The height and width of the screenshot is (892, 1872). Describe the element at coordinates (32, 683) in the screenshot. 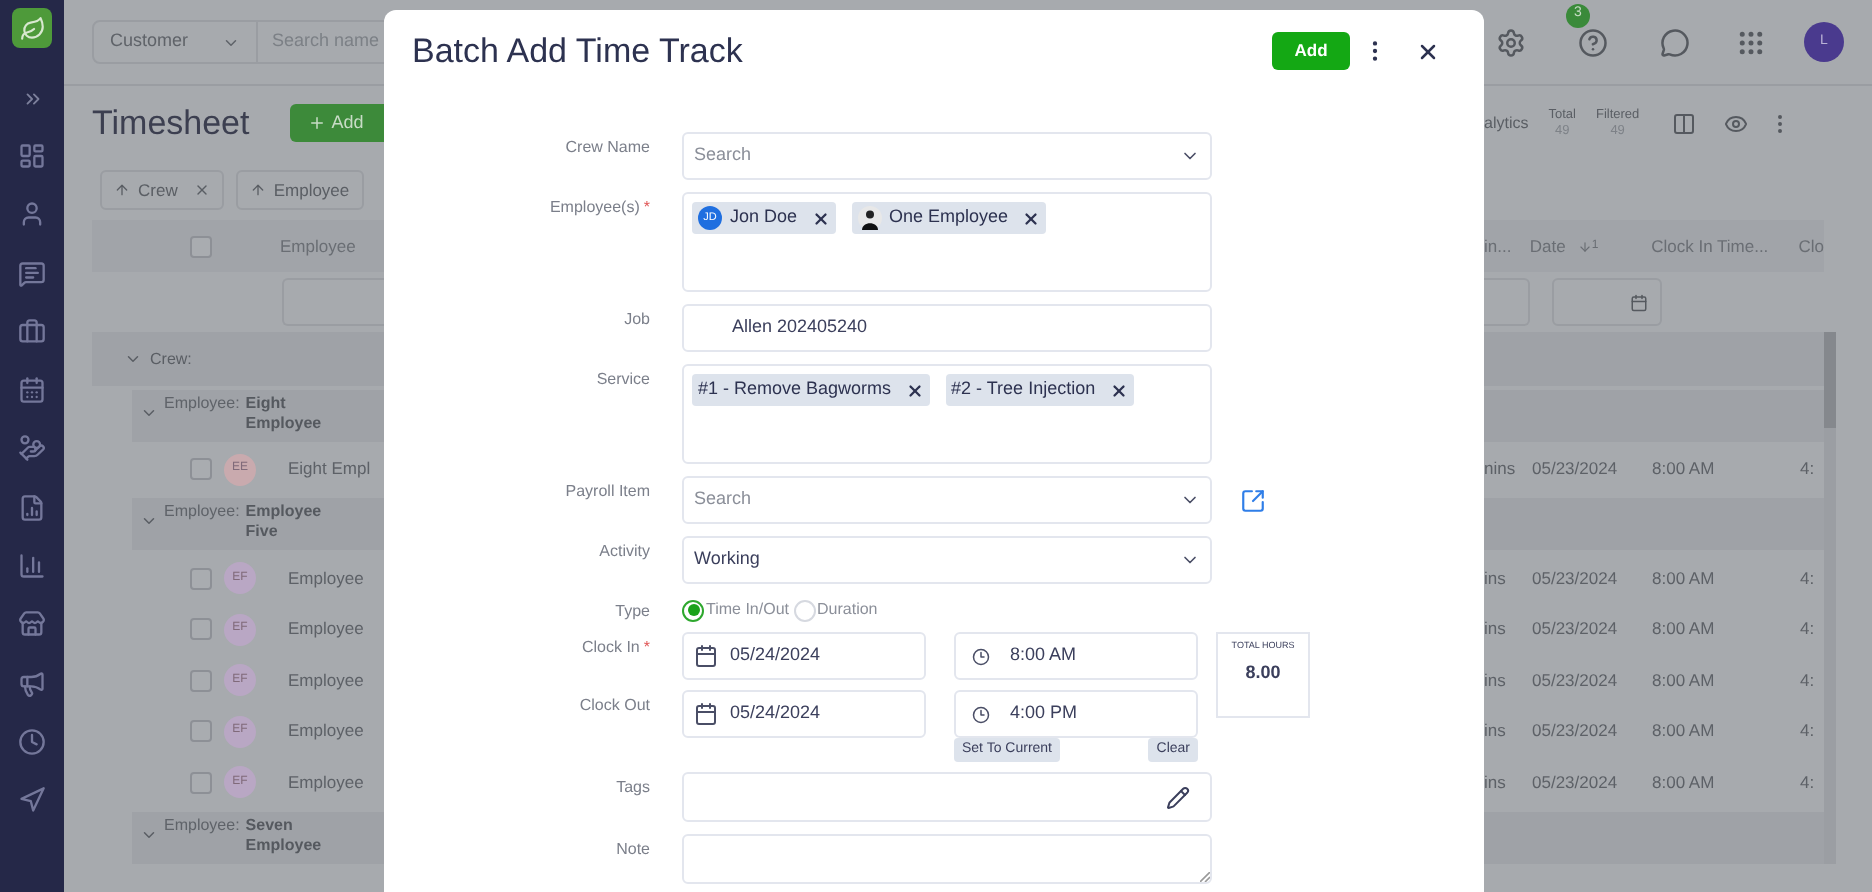

I see `megaphone-icon` at that location.